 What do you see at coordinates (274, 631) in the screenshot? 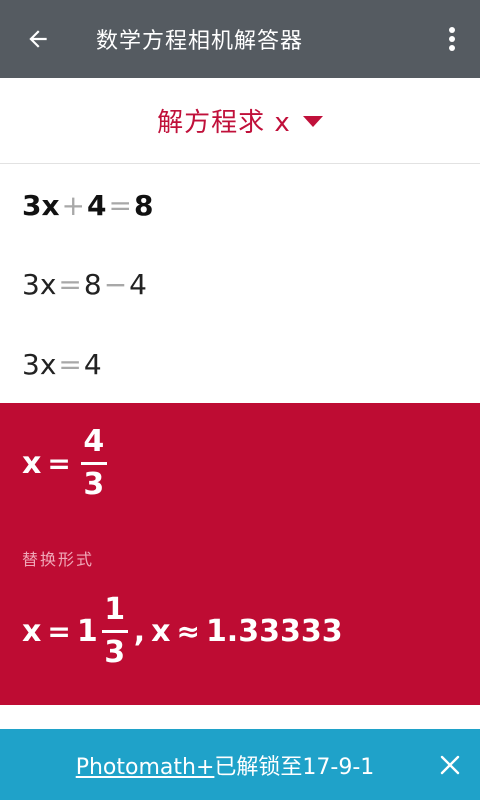
I see `decimal-value: 1.33333` at bounding box center [274, 631].